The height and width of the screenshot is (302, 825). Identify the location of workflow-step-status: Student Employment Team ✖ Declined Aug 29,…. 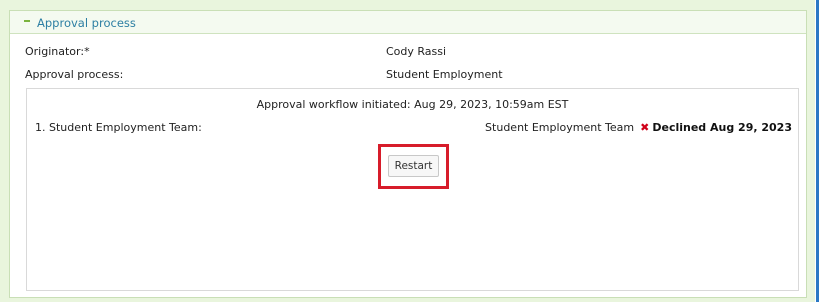
(638, 127).